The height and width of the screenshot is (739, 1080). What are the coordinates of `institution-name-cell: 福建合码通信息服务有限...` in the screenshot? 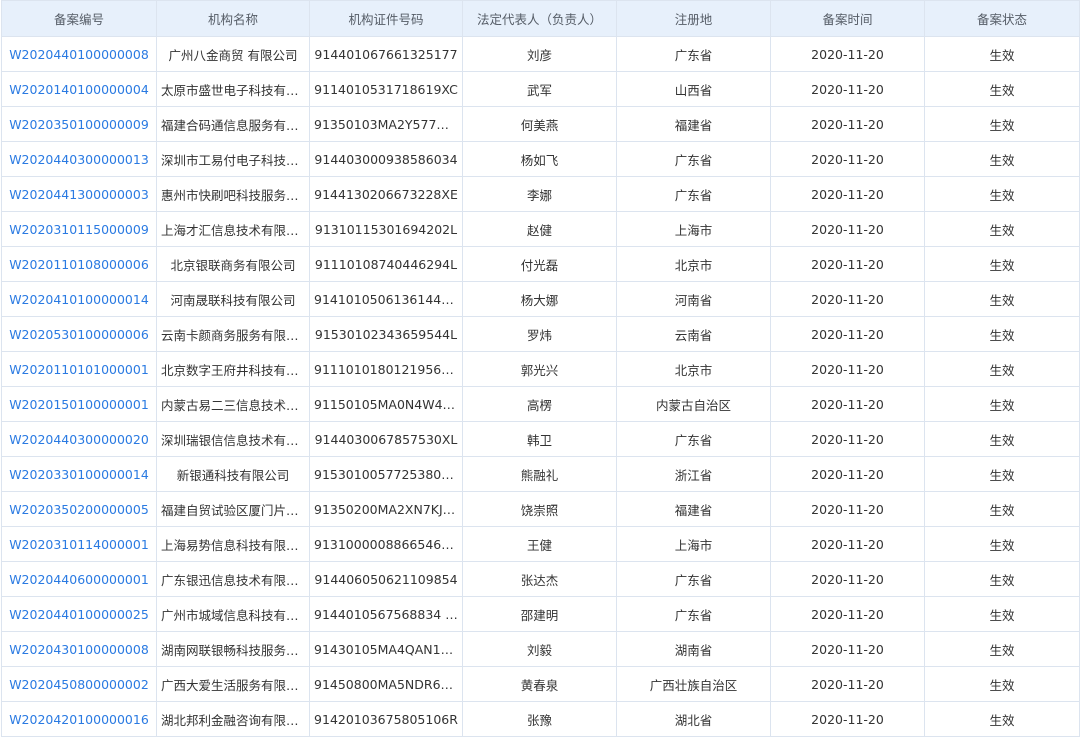 It's located at (233, 124).